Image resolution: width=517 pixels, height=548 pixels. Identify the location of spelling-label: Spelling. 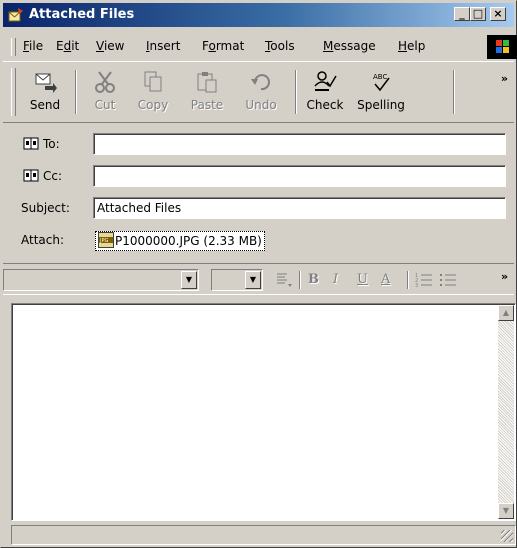
(381, 105).